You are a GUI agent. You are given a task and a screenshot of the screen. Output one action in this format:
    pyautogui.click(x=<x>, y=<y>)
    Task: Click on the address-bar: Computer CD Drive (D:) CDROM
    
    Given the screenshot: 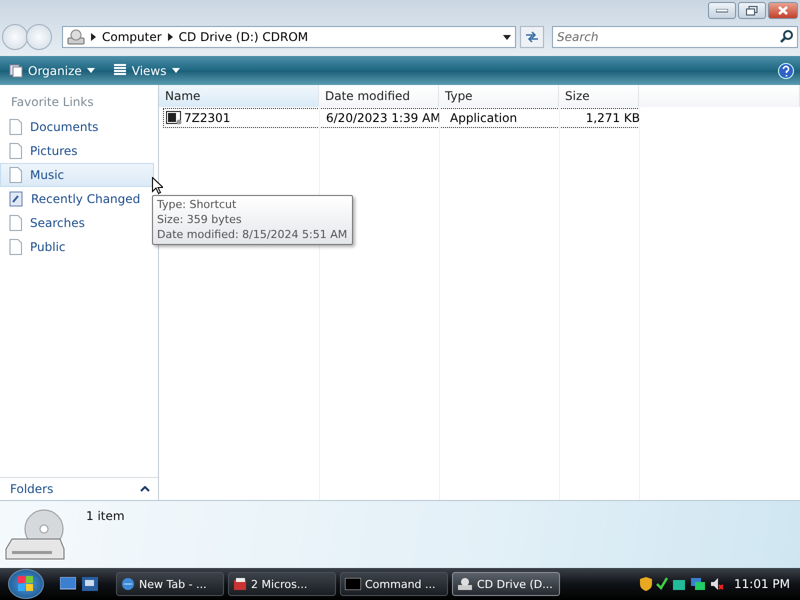 What is the action you would take?
    pyautogui.click(x=289, y=37)
    